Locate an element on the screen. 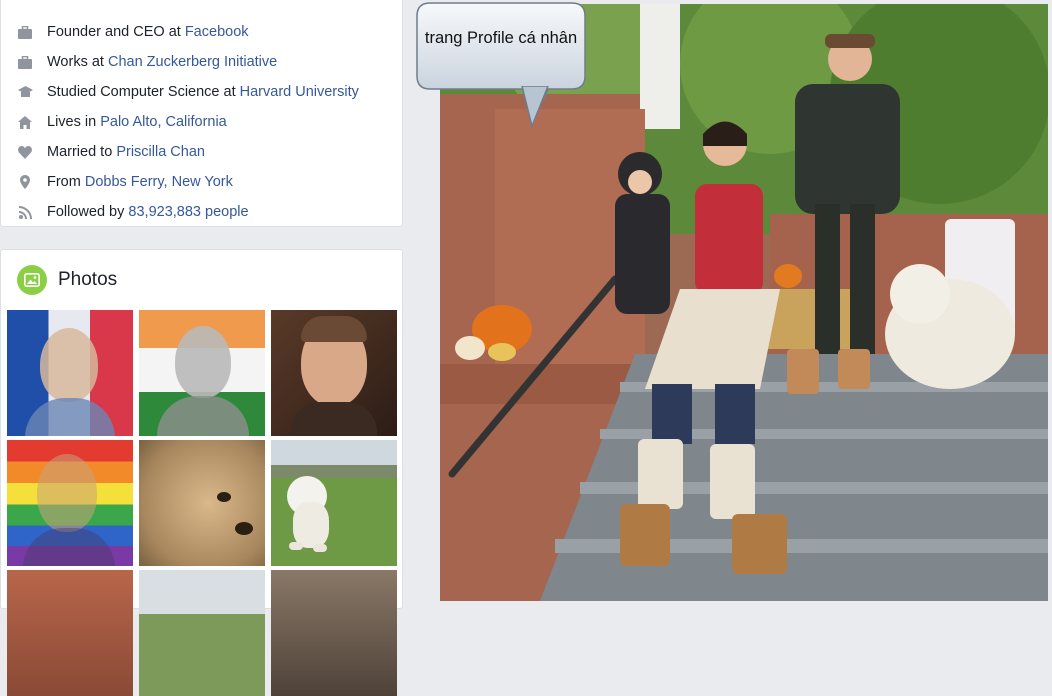 The width and height of the screenshot is (1052, 696). intro-item-relationship: Married to Priscilla Chan is located at coordinates (111, 152).